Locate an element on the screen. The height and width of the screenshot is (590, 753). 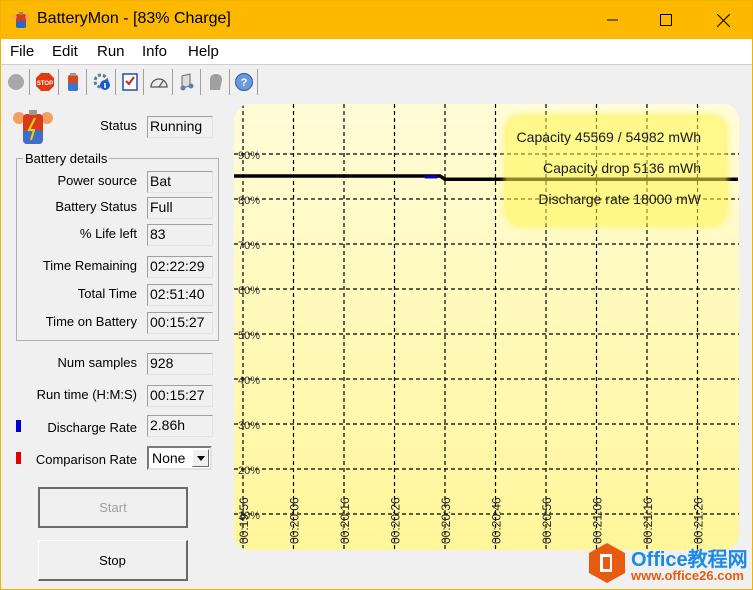
maximize-icon is located at coordinates (666, 20).